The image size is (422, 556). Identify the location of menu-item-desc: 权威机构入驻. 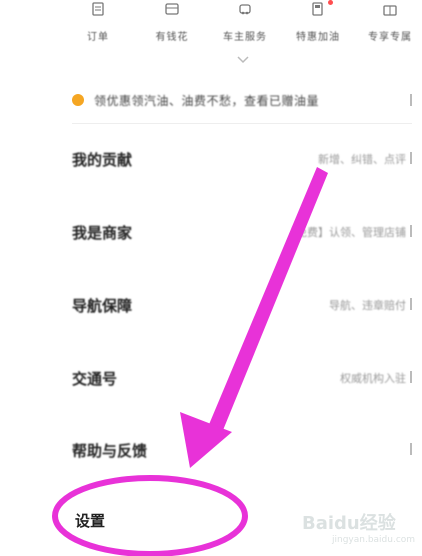
(373, 378).